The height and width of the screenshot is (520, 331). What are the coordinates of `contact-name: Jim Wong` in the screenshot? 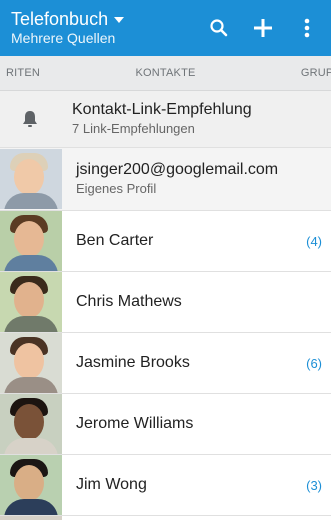 It's located at (111, 484).